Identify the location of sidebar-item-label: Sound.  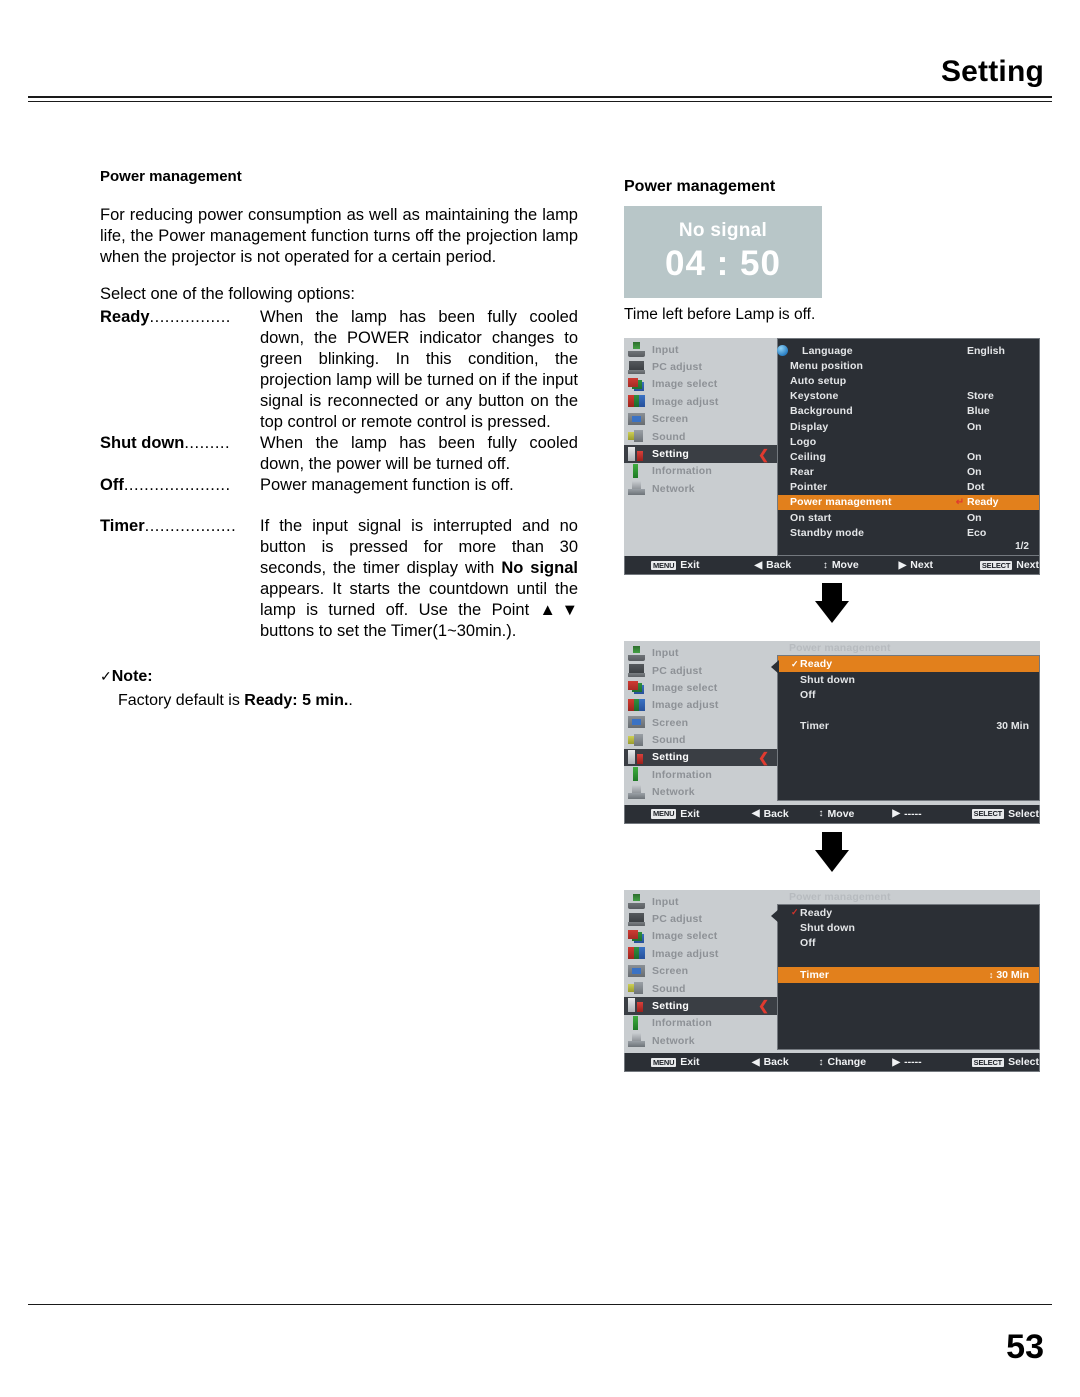
(669, 436).